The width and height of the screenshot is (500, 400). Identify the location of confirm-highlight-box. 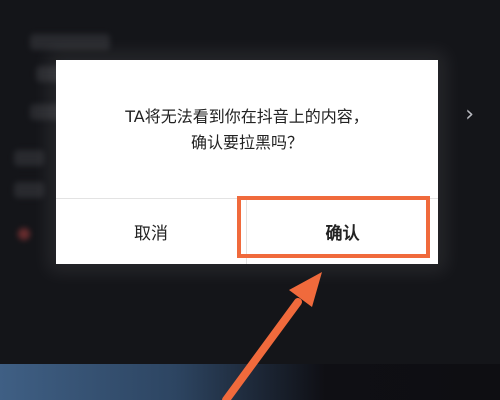
(333, 227).